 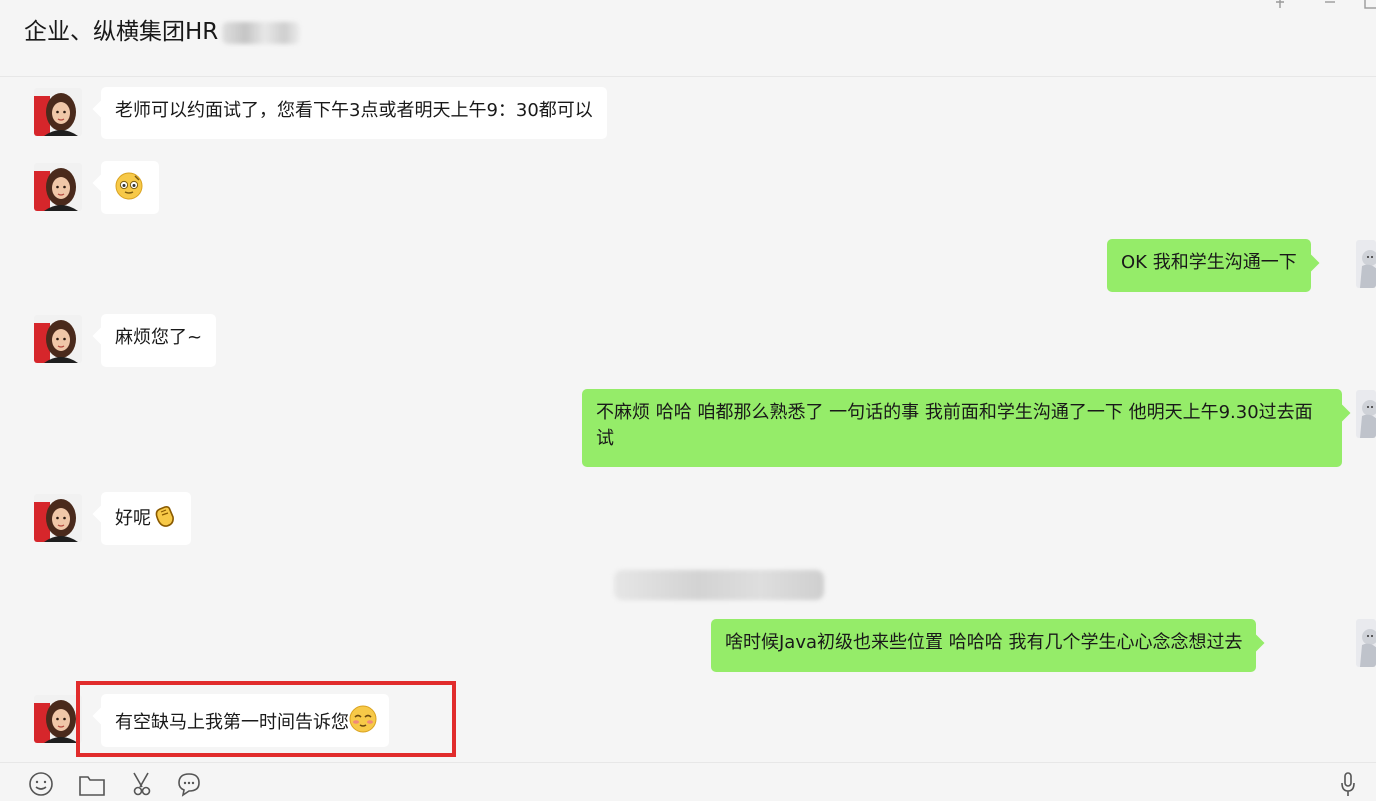 I want to click on chat-history-icon, so click(x=189, y=786).